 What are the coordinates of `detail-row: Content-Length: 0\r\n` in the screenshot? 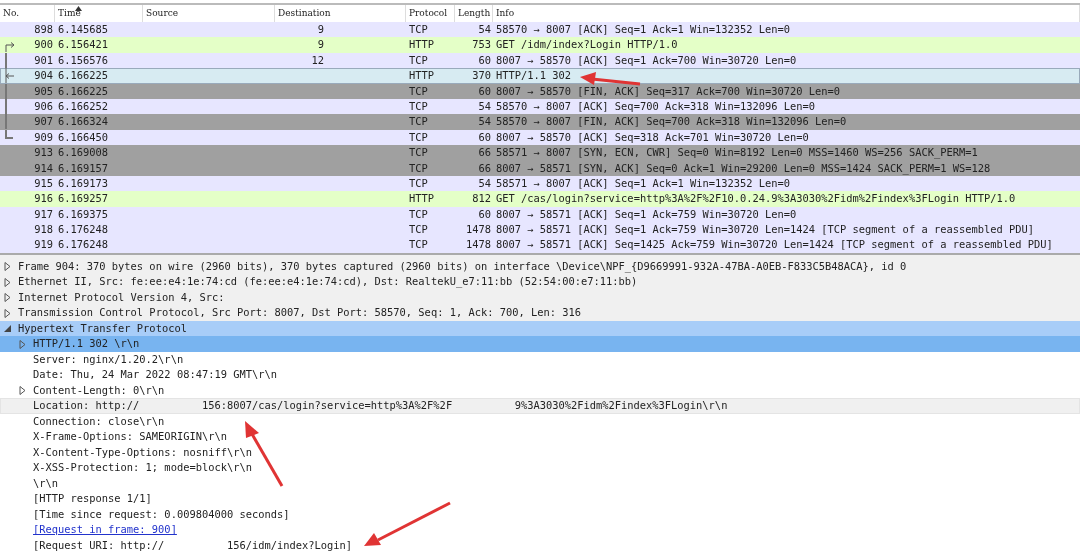 It's located at (540, 390).